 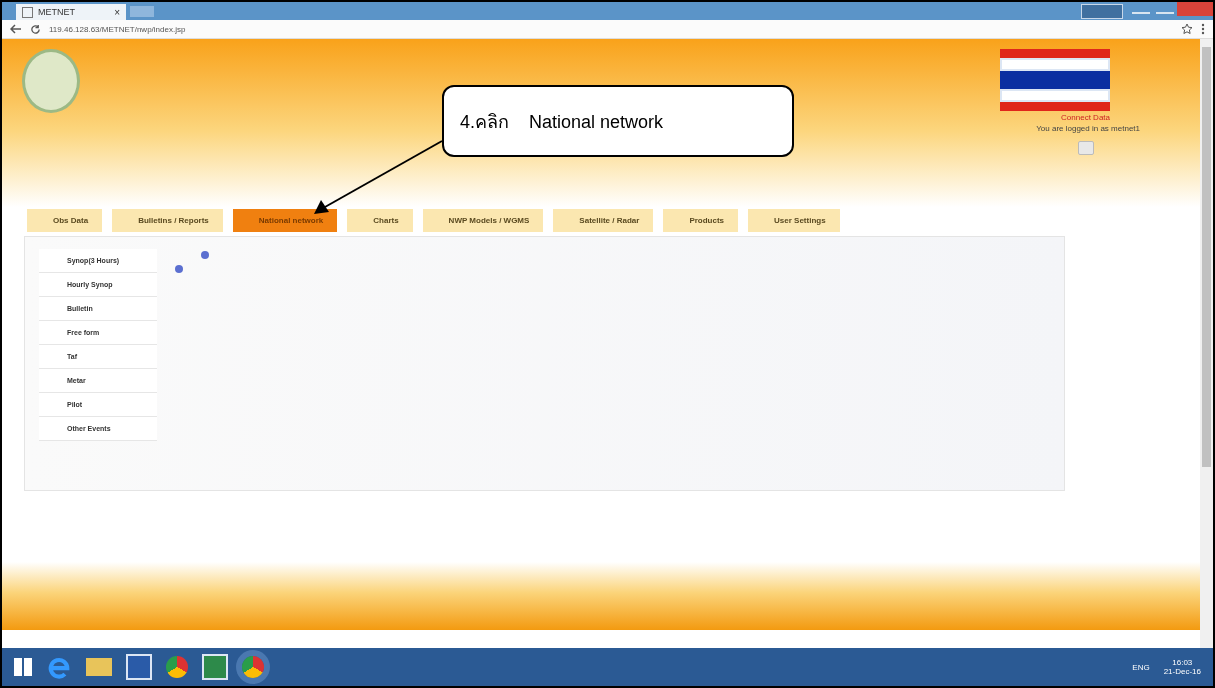 I want to click on profile-button, so click(x=1102, y=11).